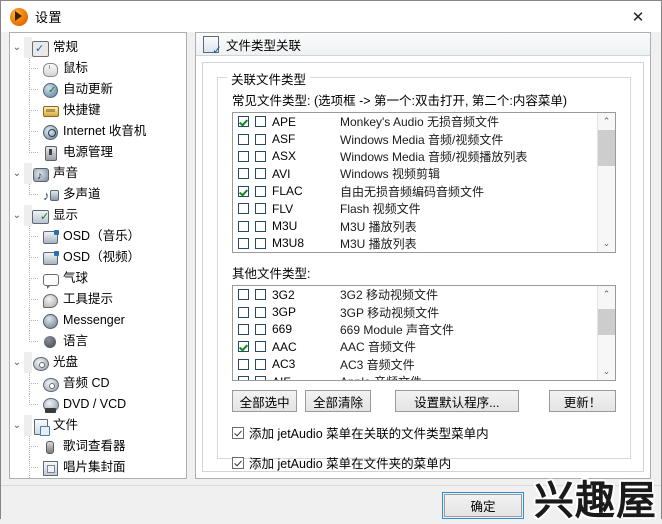  I want to click on sidebar-item-14: 语言, so click(98, 341).